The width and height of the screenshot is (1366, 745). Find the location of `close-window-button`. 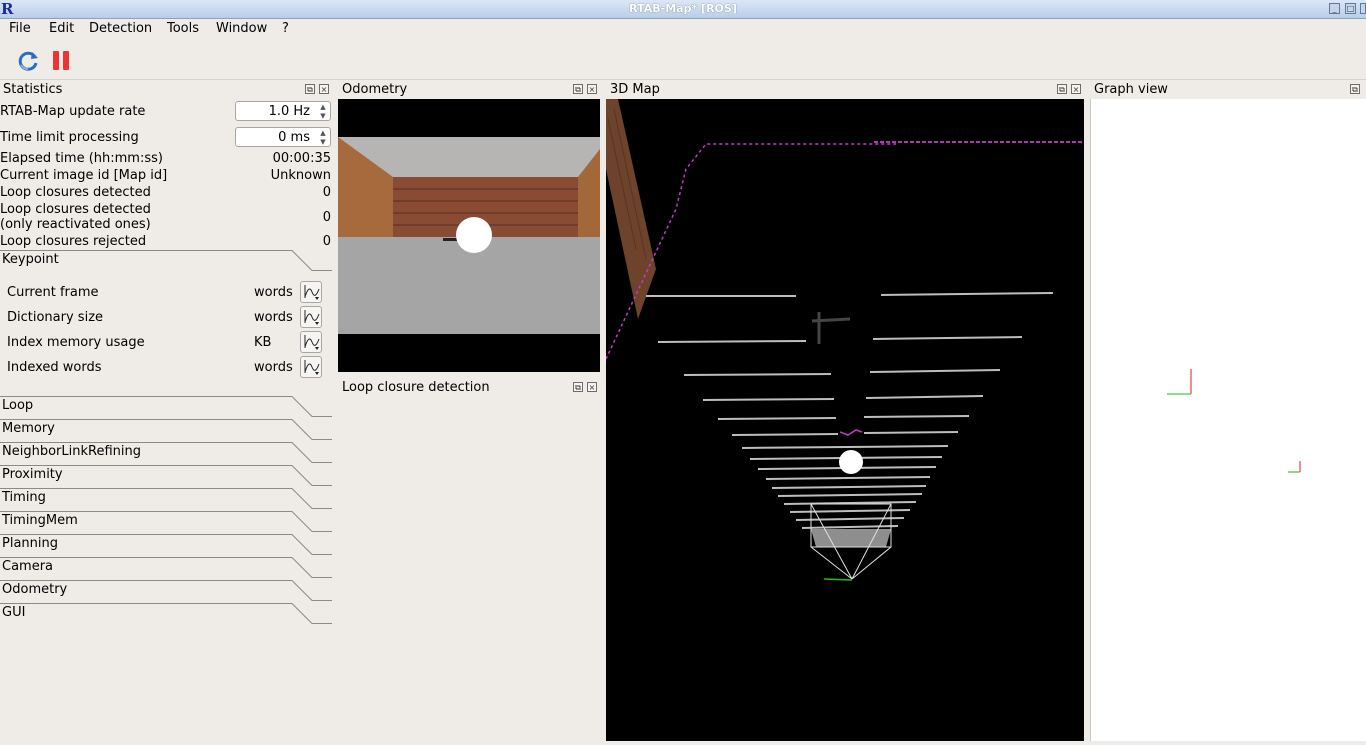

close-window-button is located at coordinates (1363, 8).